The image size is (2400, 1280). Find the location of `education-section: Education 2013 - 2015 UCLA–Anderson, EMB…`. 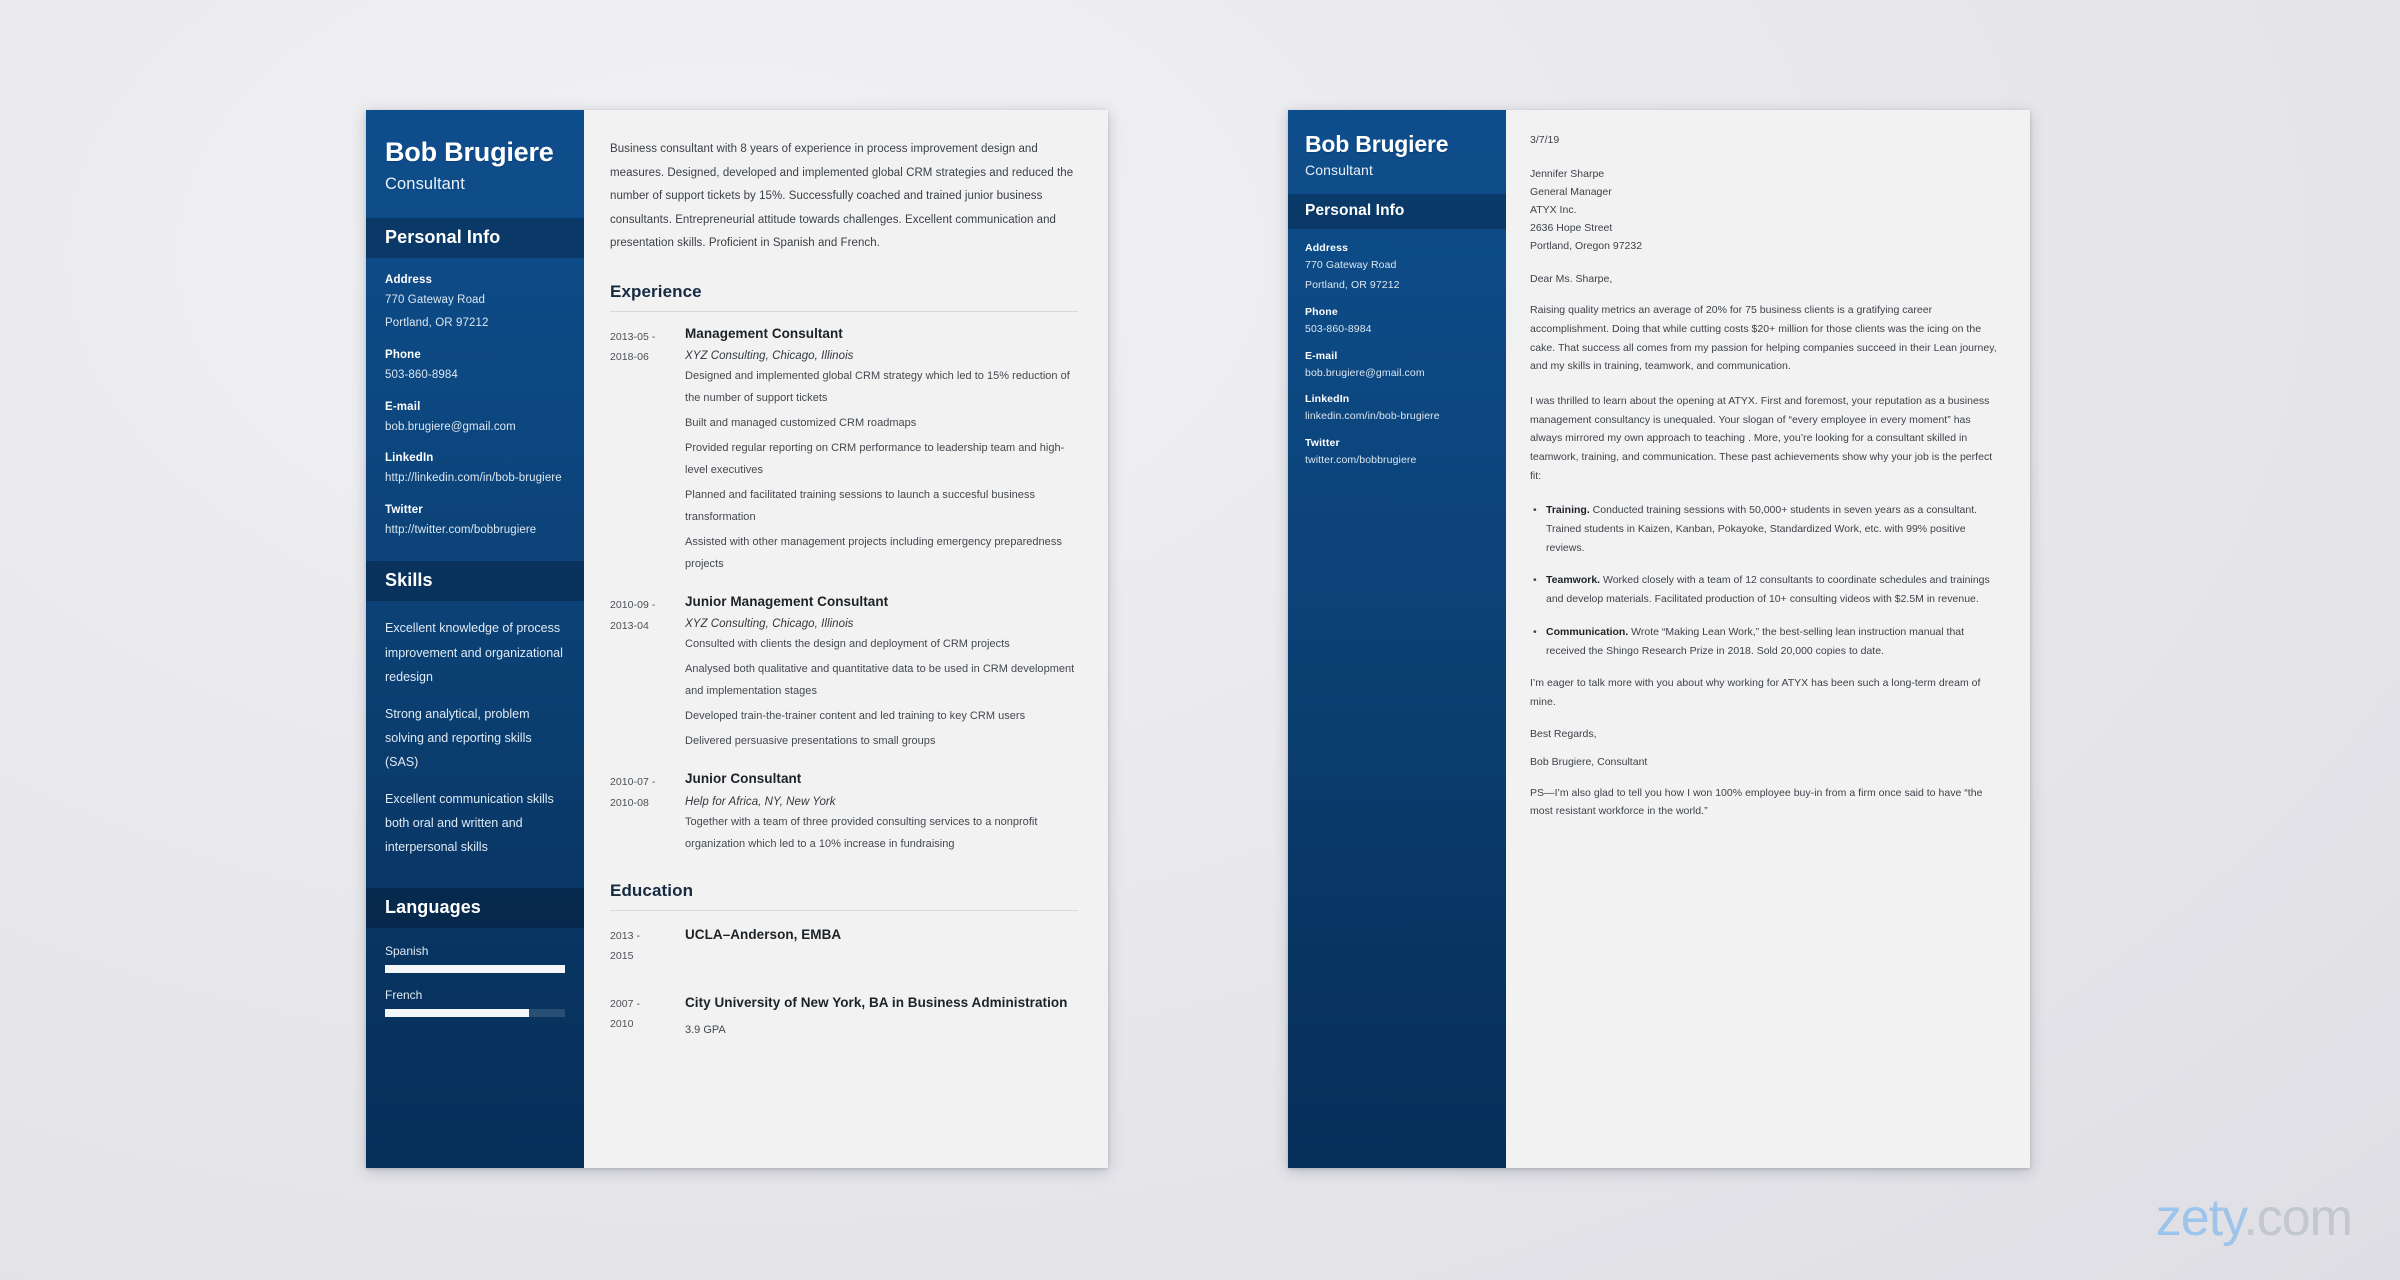

education-section: Education 2013 - 2015 UCLA–Anderson, EMB… is located at coordinates (844, 958).